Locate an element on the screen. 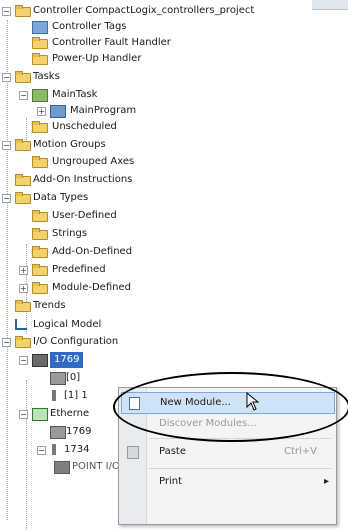 The width and height of the screenshot is (348, 530). program-icon is located at coordinates (58, 111).